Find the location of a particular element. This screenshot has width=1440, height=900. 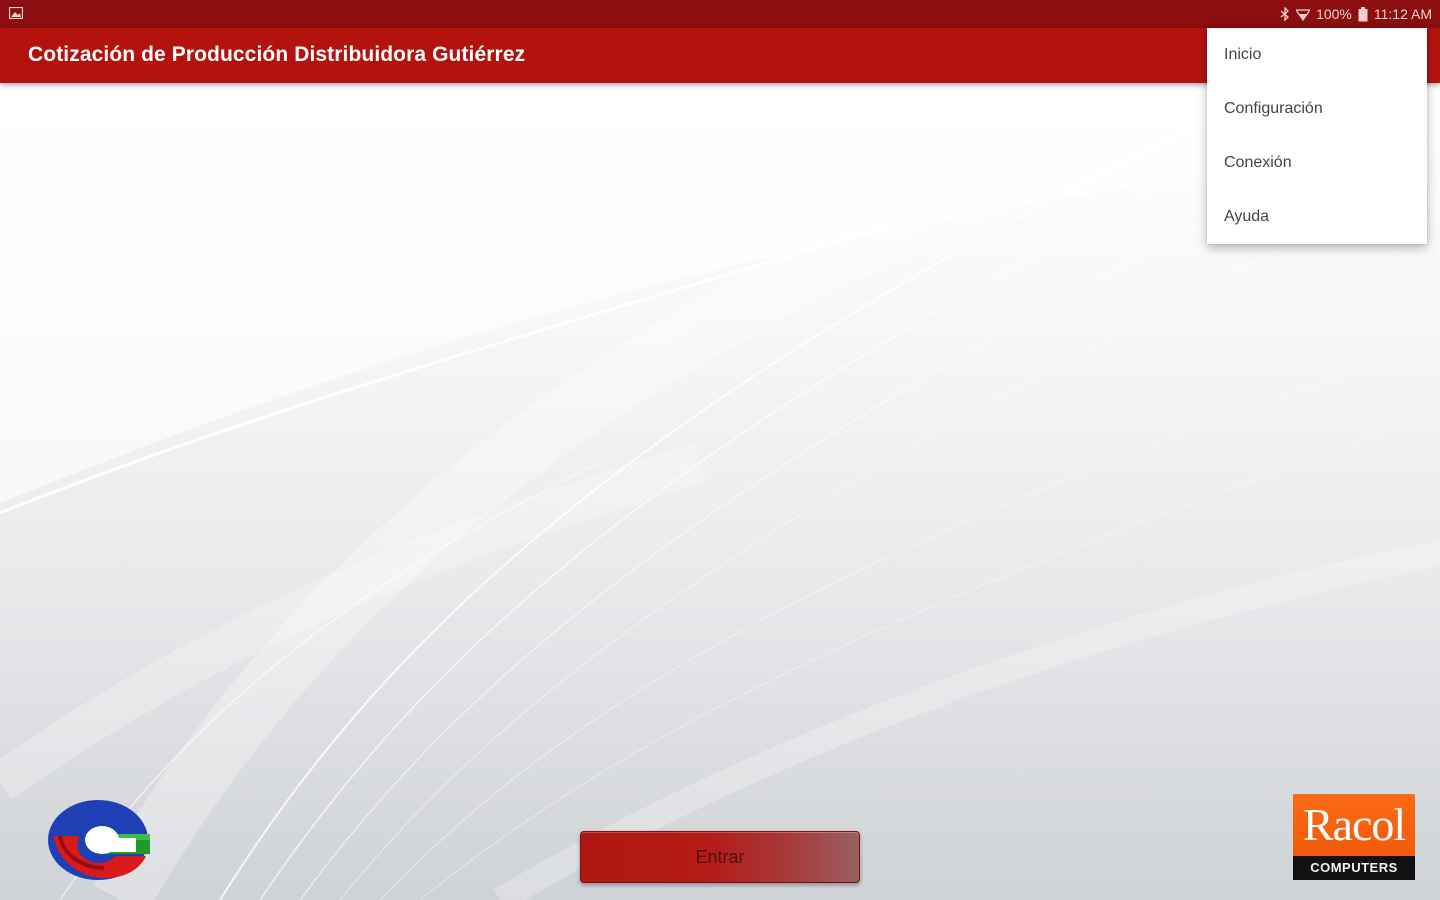

racol-logo-name: Racol is located at coordinates (1354, 825).